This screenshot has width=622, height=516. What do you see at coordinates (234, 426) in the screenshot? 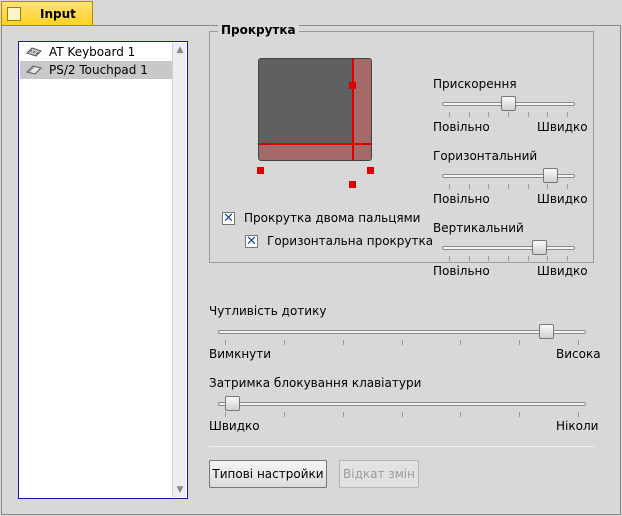
I see `keyboard-lock-min-label: Швидко` at bounding box center [234, 426].